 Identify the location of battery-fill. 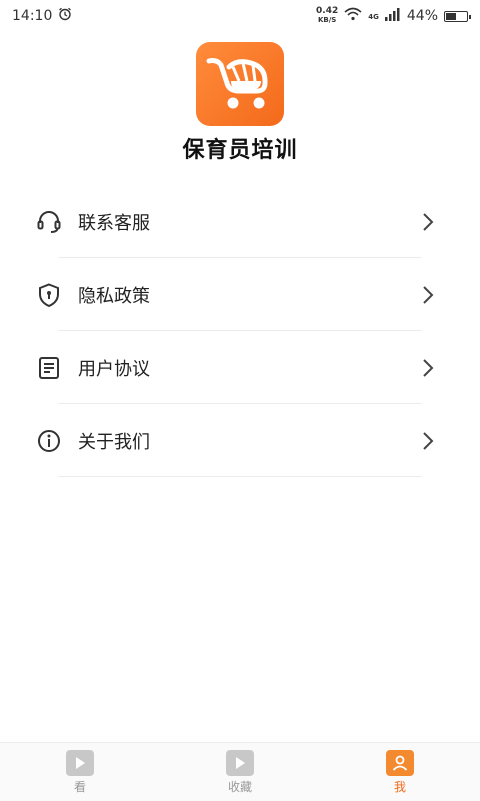
(451, 16).